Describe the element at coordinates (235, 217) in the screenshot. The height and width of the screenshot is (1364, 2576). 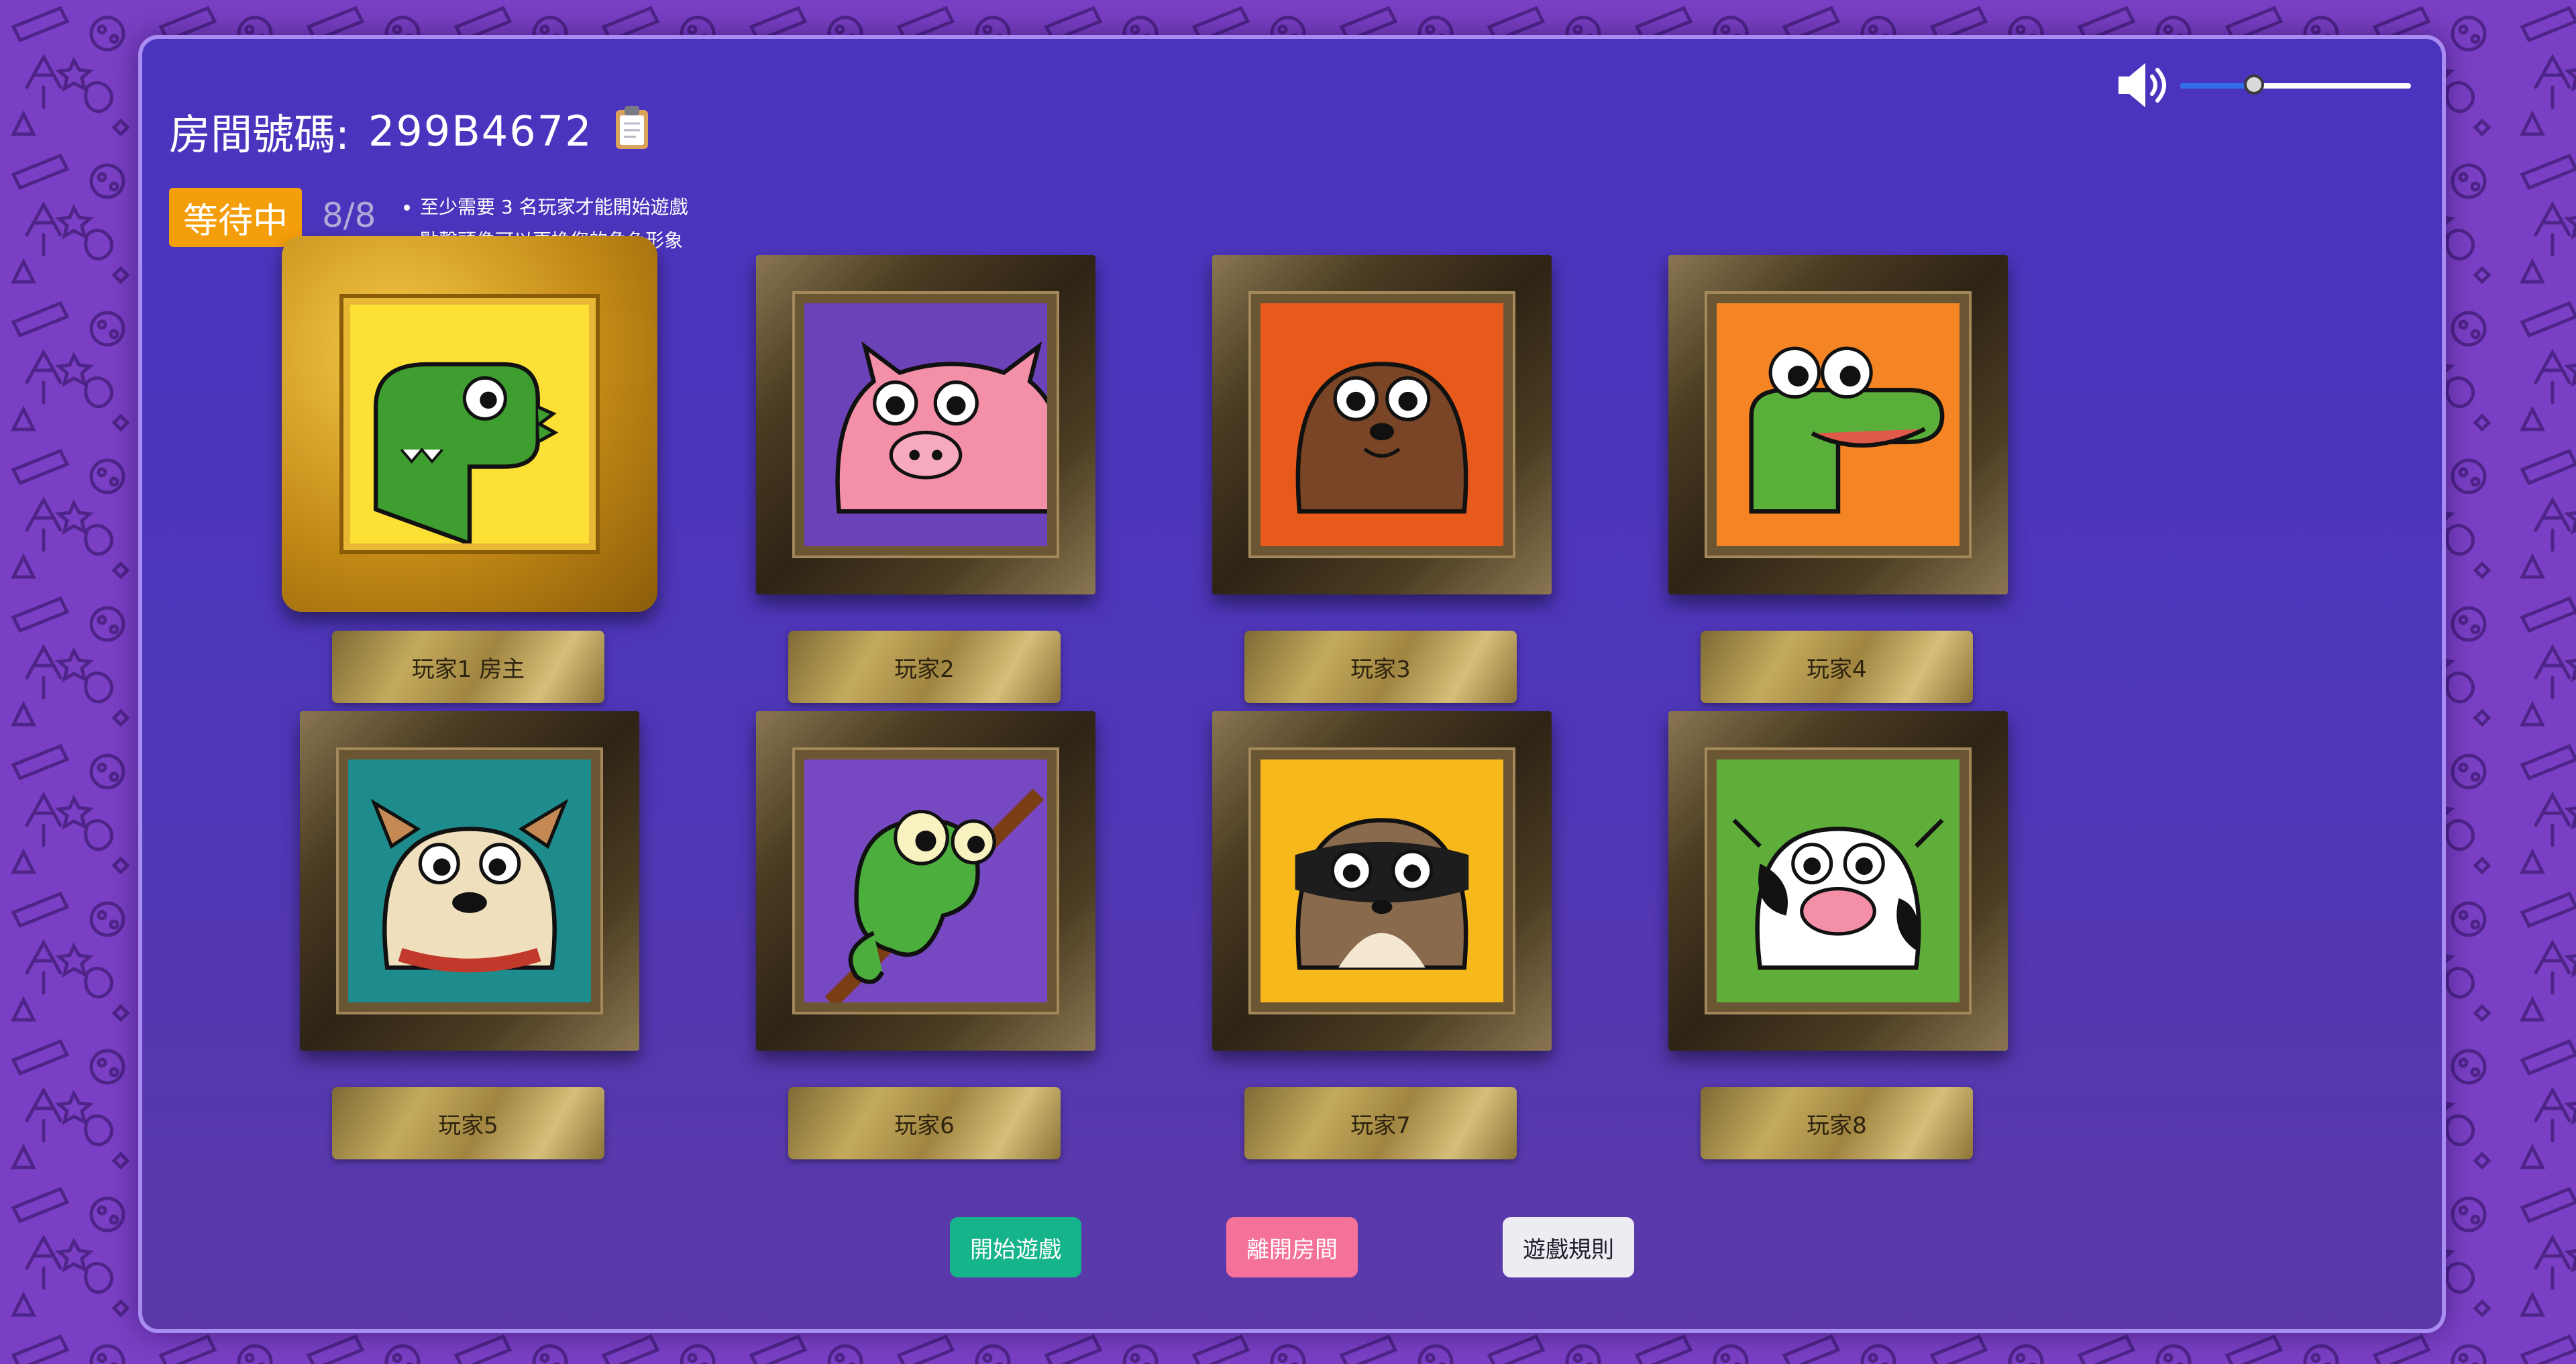
I see `status-badge: 等待中` at that location.